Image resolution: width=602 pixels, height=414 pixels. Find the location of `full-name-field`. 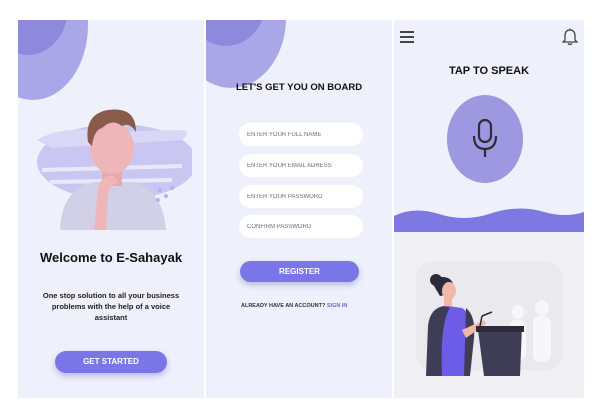

full-name-field is located at coordinates (301, 134).